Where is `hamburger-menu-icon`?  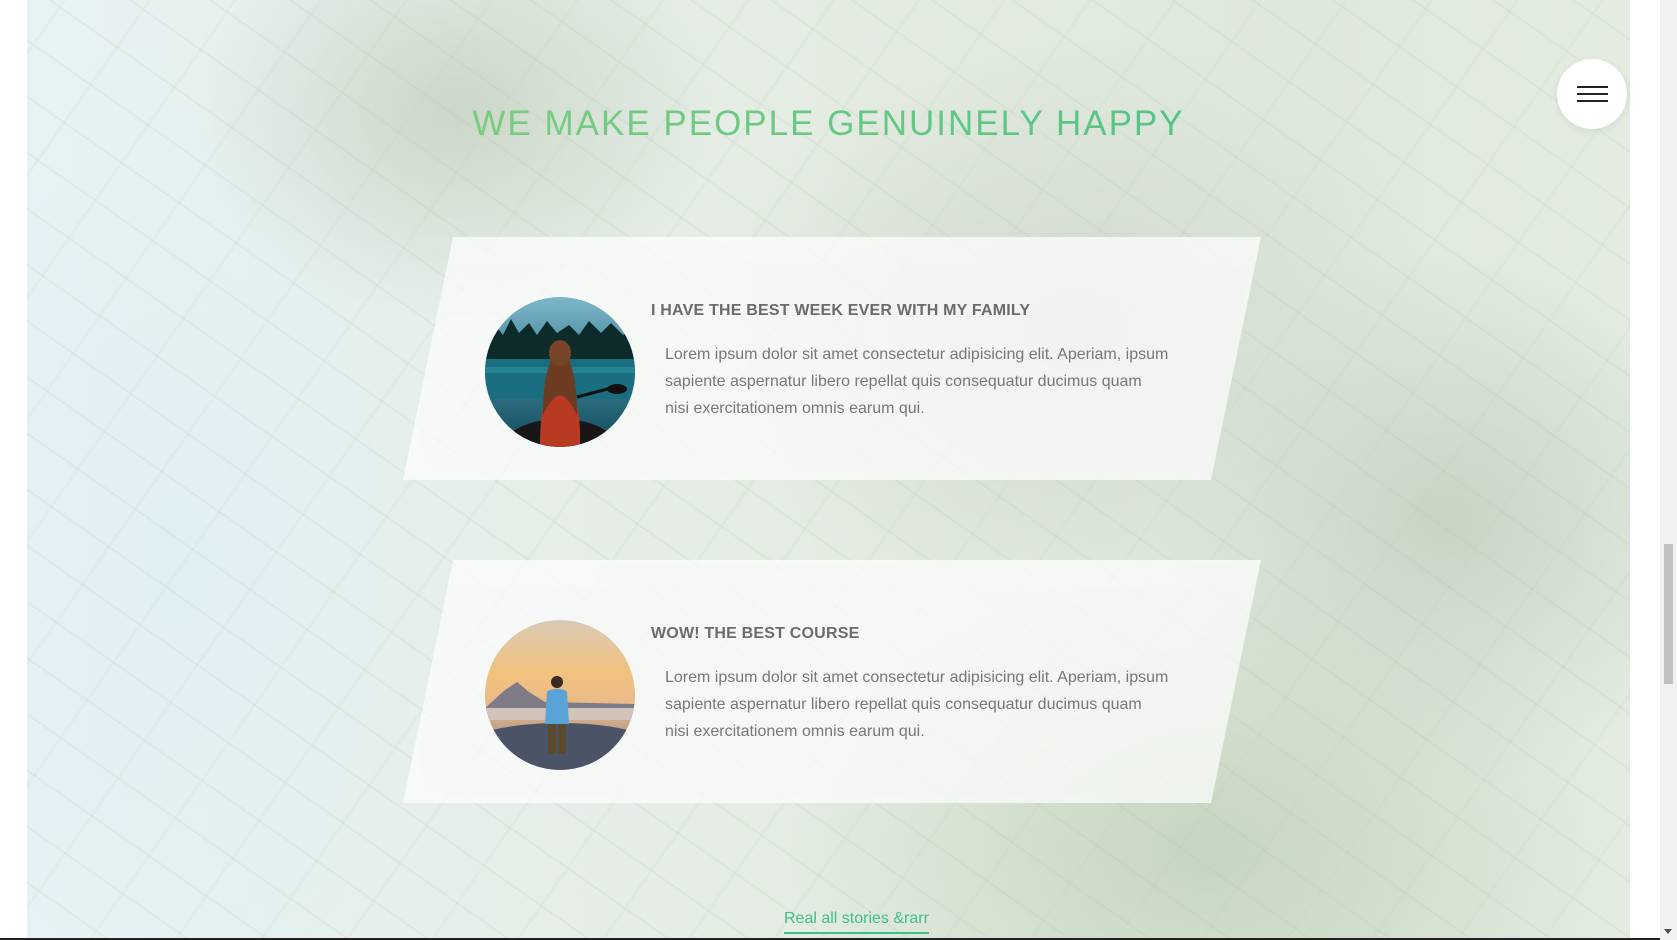
hamburger-menu-icon is located at coordinates (1592, 94).